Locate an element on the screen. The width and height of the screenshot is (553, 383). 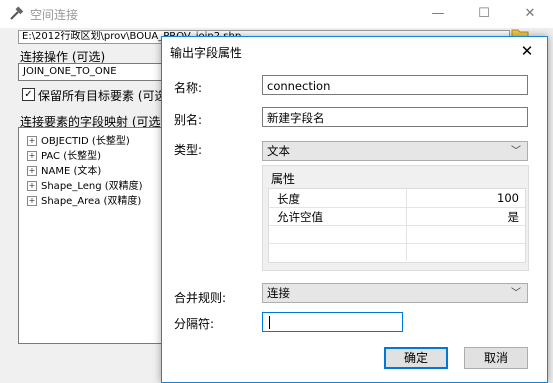
tree-item: + NAME (文本) is located at coordinates (64, 169).